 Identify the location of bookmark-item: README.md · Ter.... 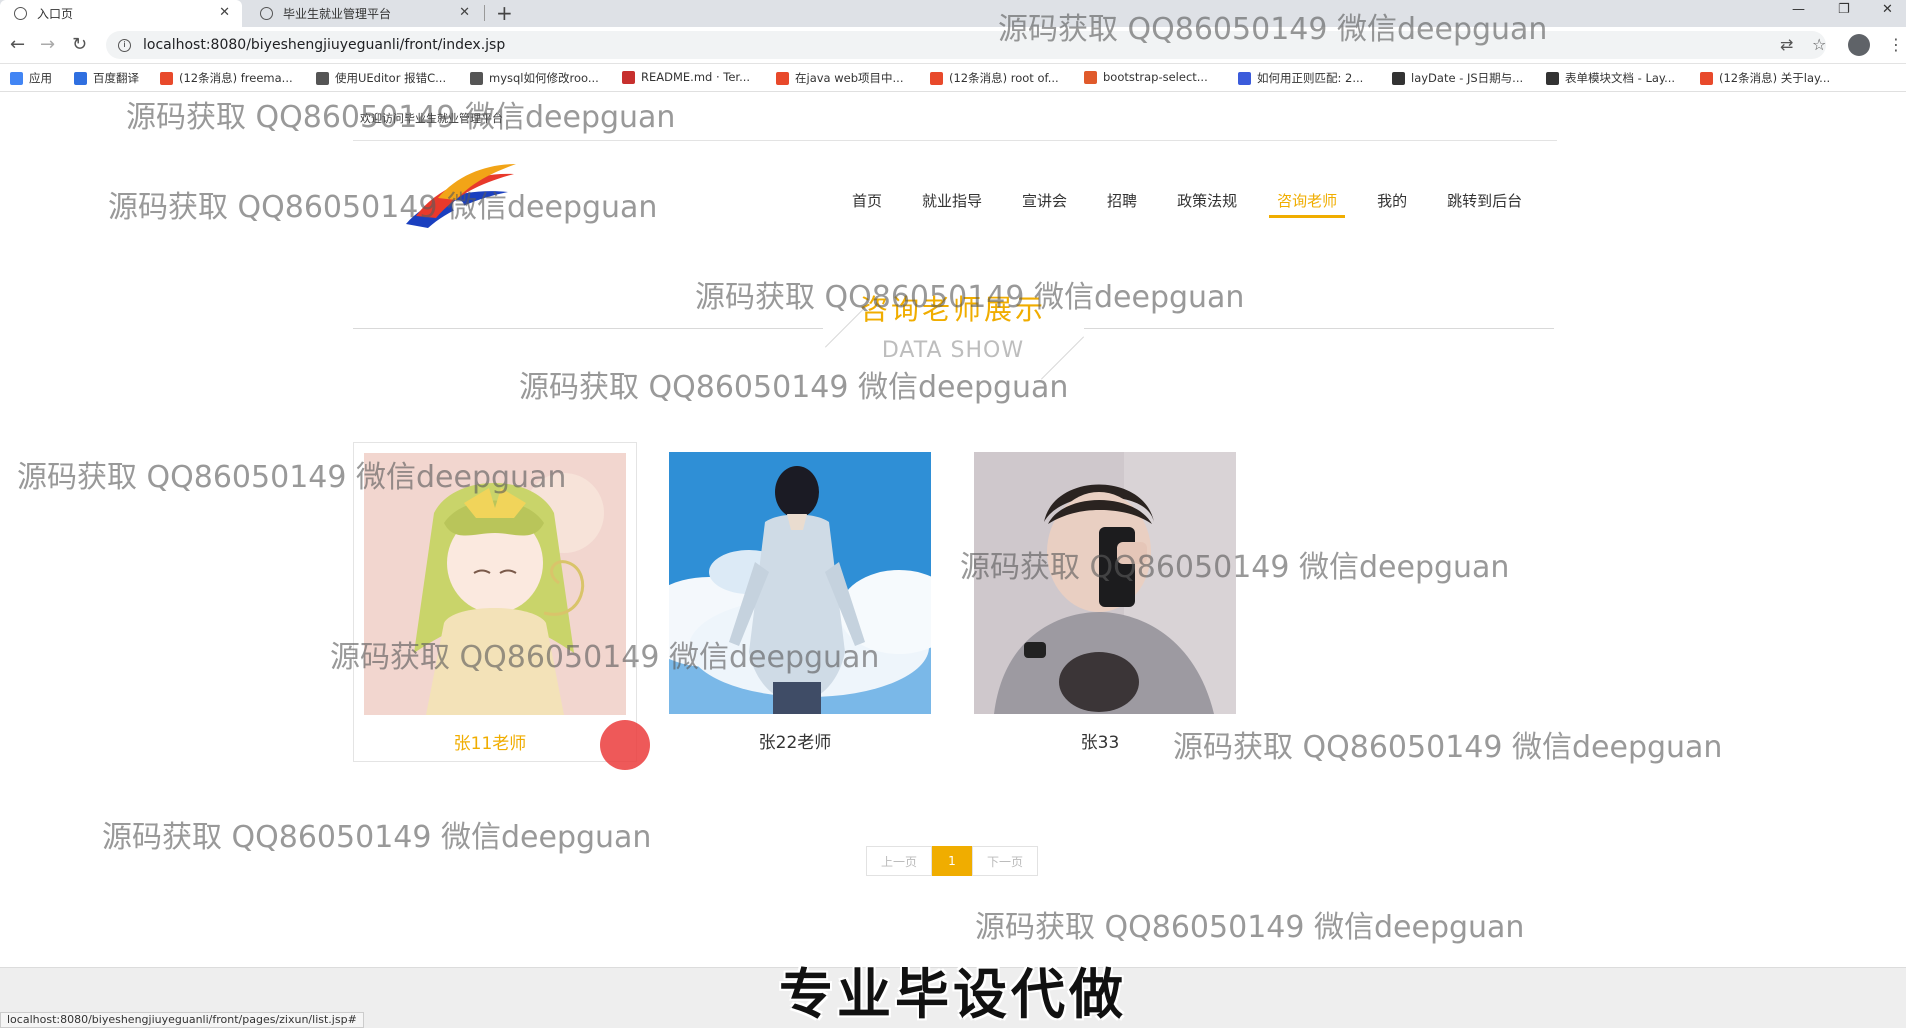
(686, 77).